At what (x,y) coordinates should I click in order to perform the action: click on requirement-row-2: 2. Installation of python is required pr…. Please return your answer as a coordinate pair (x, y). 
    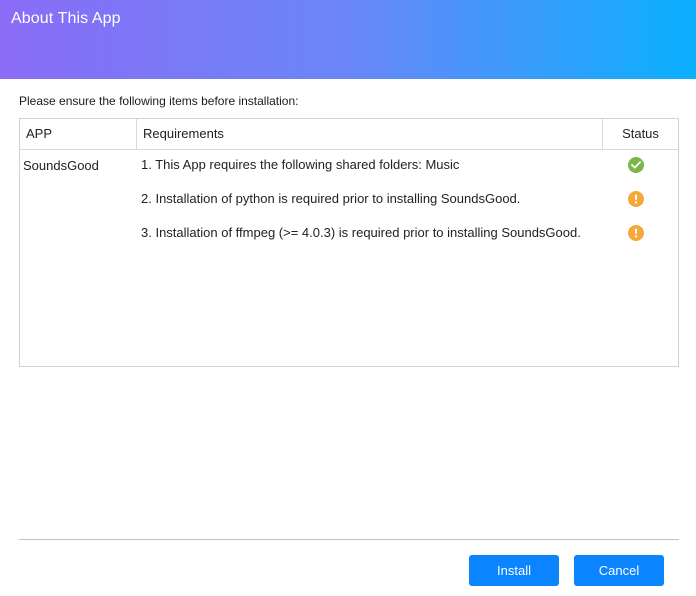
    Looking at the image, I should click on (331, 198).